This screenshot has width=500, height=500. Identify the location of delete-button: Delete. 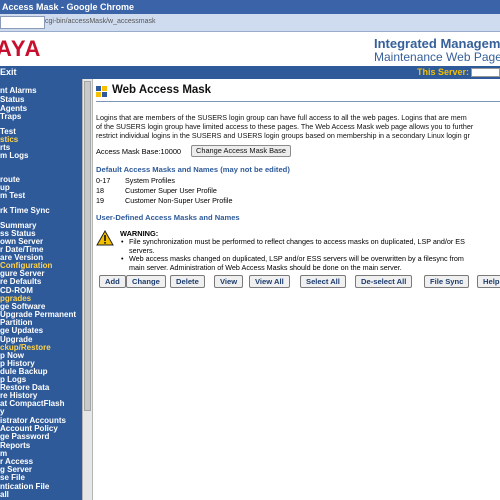
(187, 281).